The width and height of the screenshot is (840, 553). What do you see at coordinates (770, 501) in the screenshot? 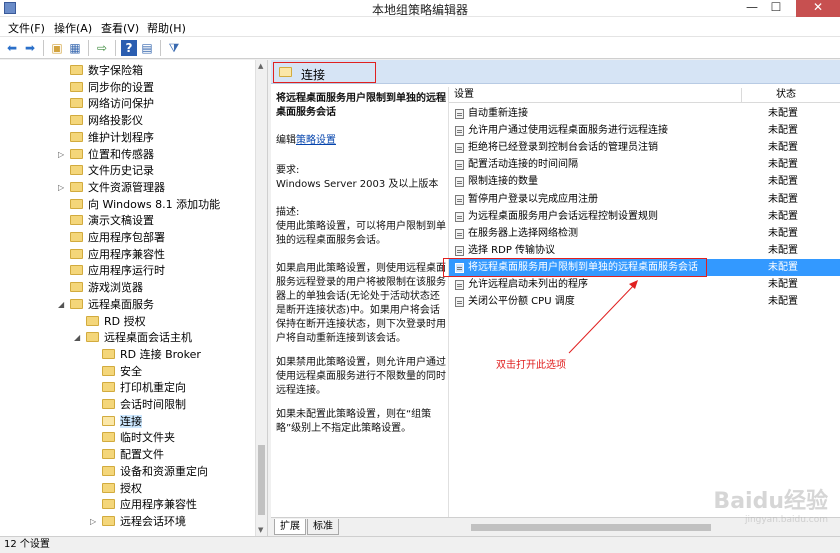
I see `watermark-logo-text: Baidu经验` at bounding box center [770, 501].